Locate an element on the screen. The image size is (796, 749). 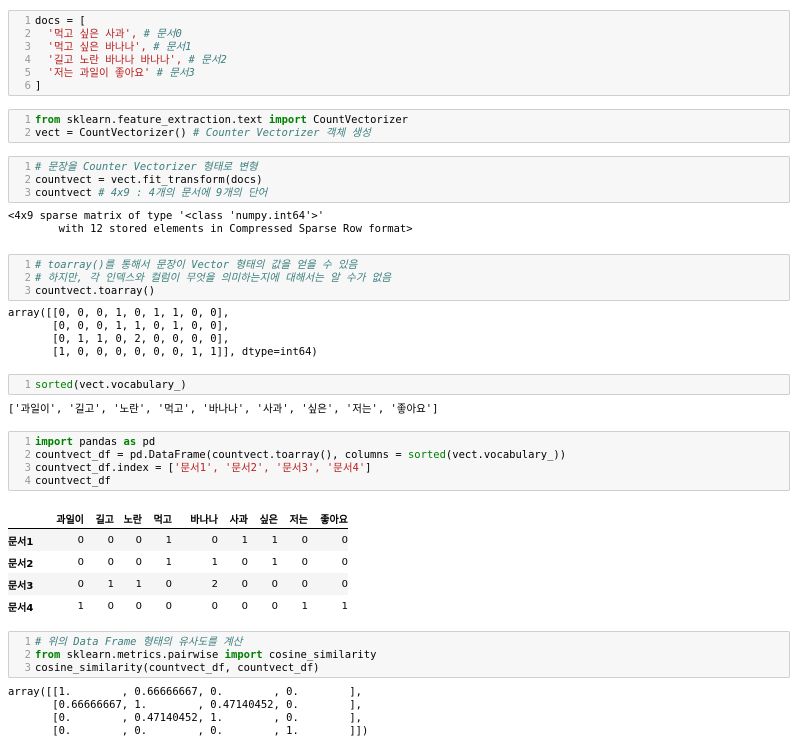
column-header: 저는 is located at coordinates (293, 518).